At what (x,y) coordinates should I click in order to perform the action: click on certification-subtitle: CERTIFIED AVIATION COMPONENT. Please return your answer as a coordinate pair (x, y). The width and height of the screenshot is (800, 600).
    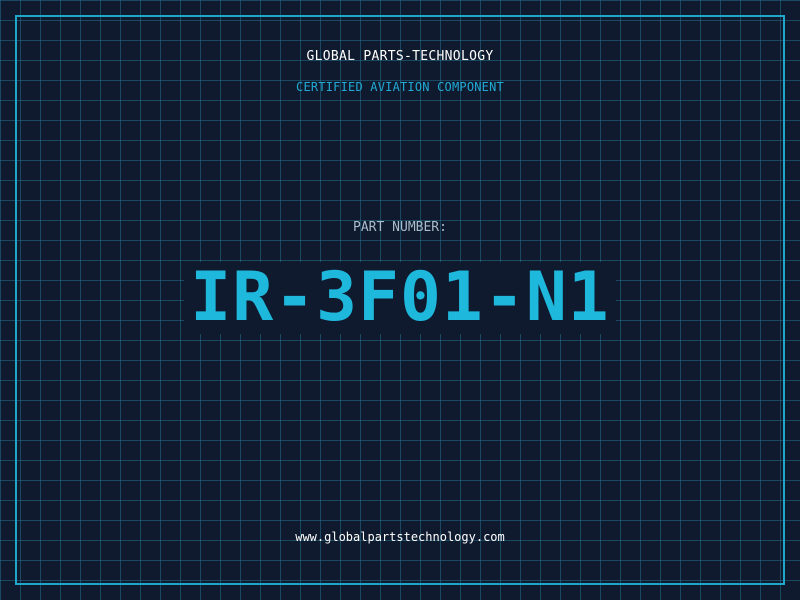
    Looking at the image, I should click on (400, 87).